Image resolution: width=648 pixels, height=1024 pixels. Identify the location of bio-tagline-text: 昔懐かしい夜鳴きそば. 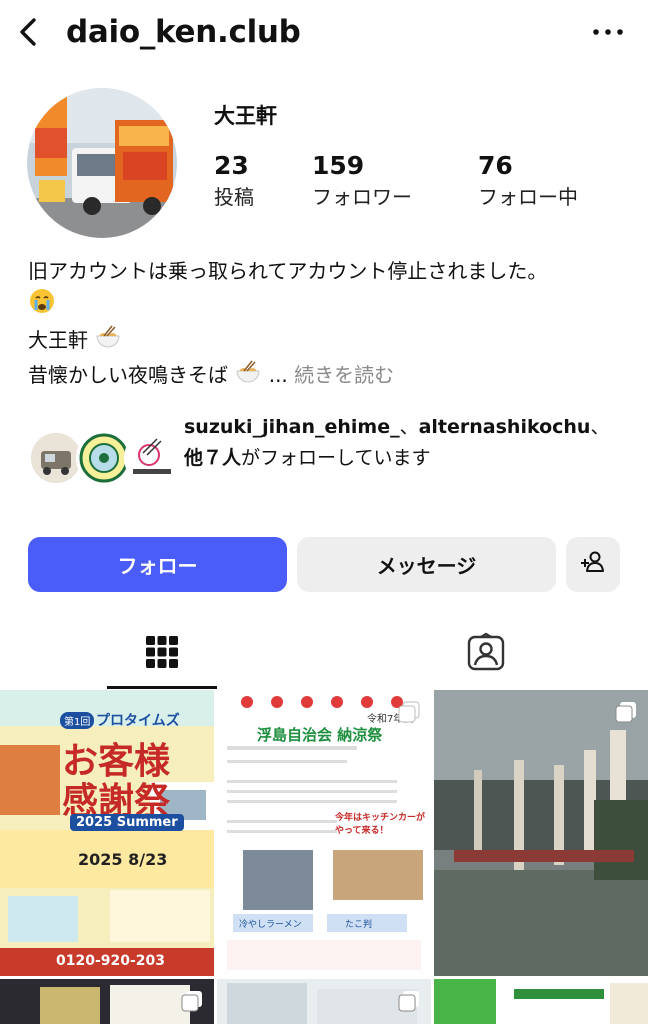
(128, 375).